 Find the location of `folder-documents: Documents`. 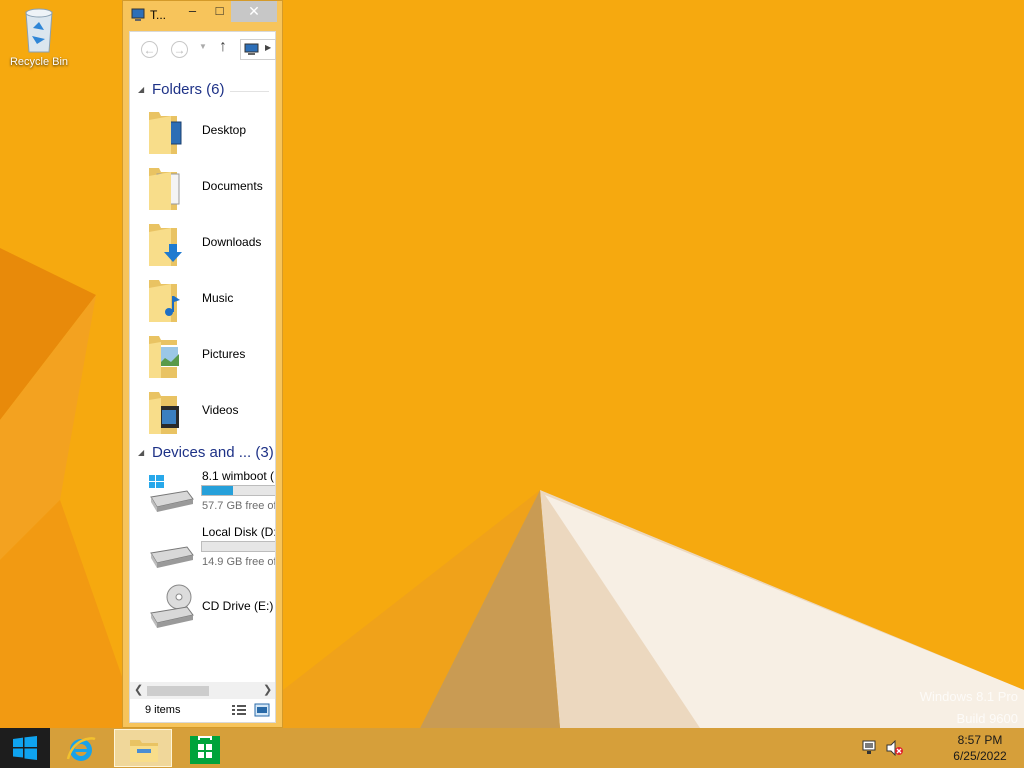

folder-documents: Documents is located at coordinates (202, 188).